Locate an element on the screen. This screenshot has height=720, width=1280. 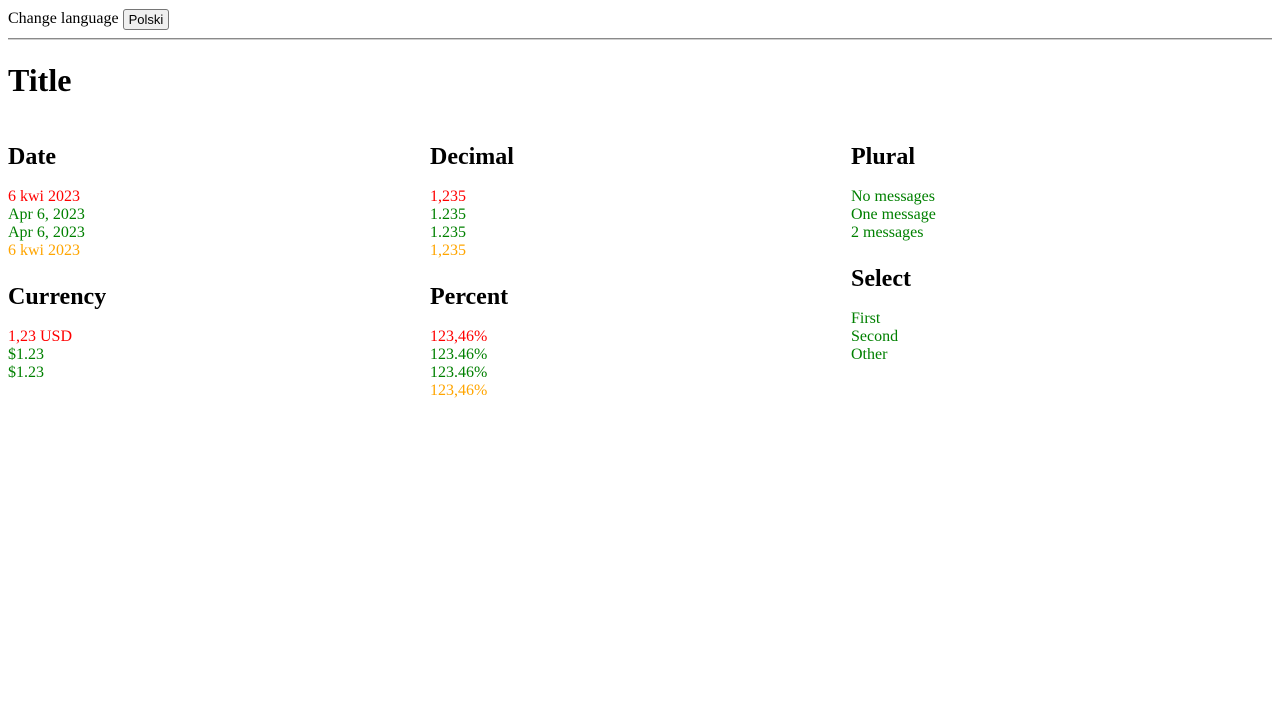
decimal-section: Decimal 1,235 1.235 1.235 1,235 is located at coordinates (640, 201).